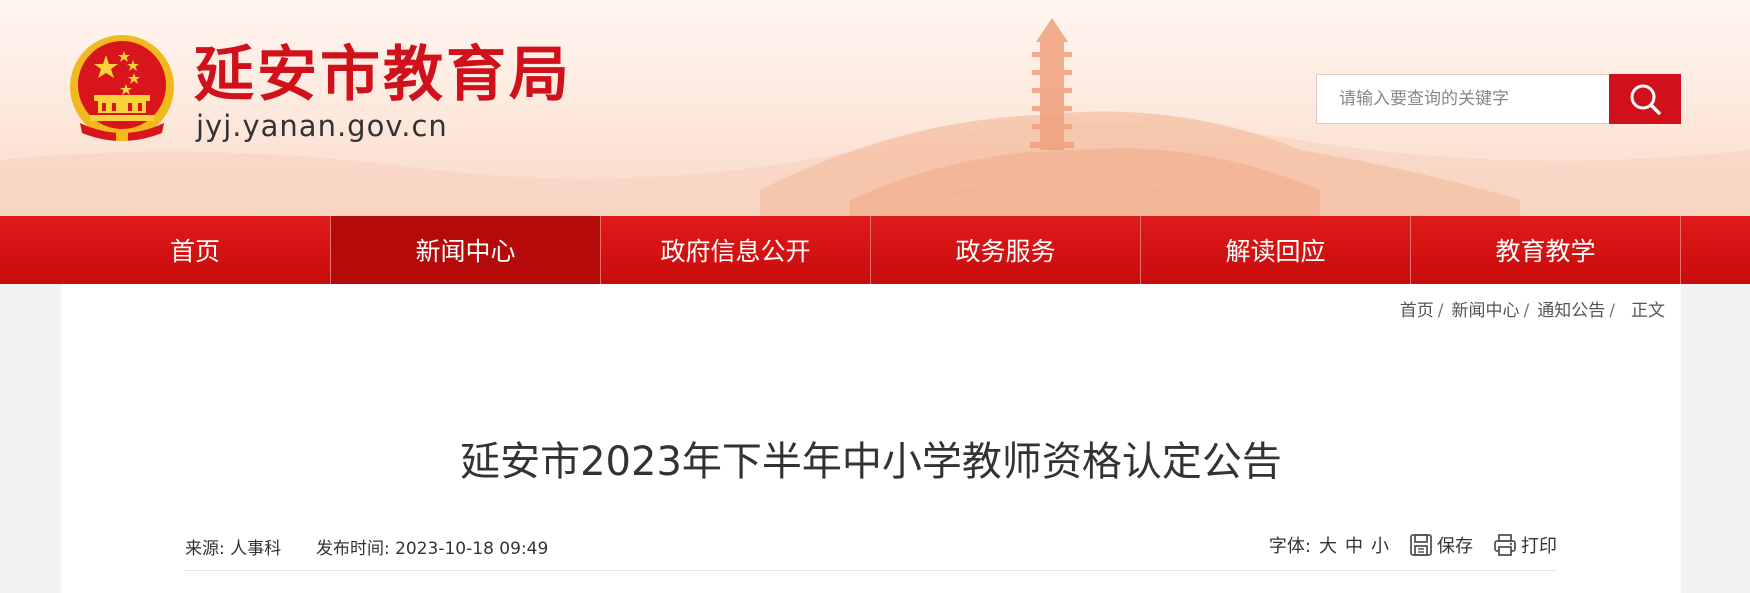  I want to click on search-box, so click(1498, 99).